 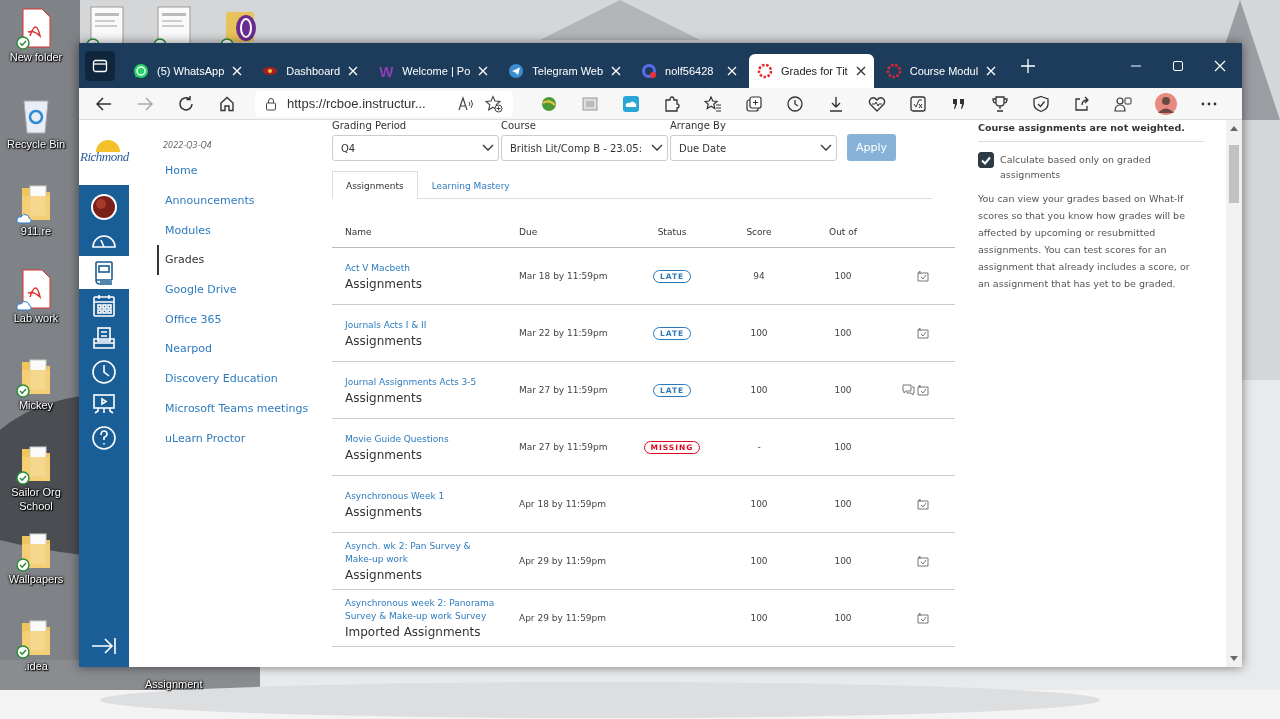 What do you see at coordinates (174, 684) in the screenshot?
I see `desktop-icon-label: Assignment` at bounding box center [174, 684].